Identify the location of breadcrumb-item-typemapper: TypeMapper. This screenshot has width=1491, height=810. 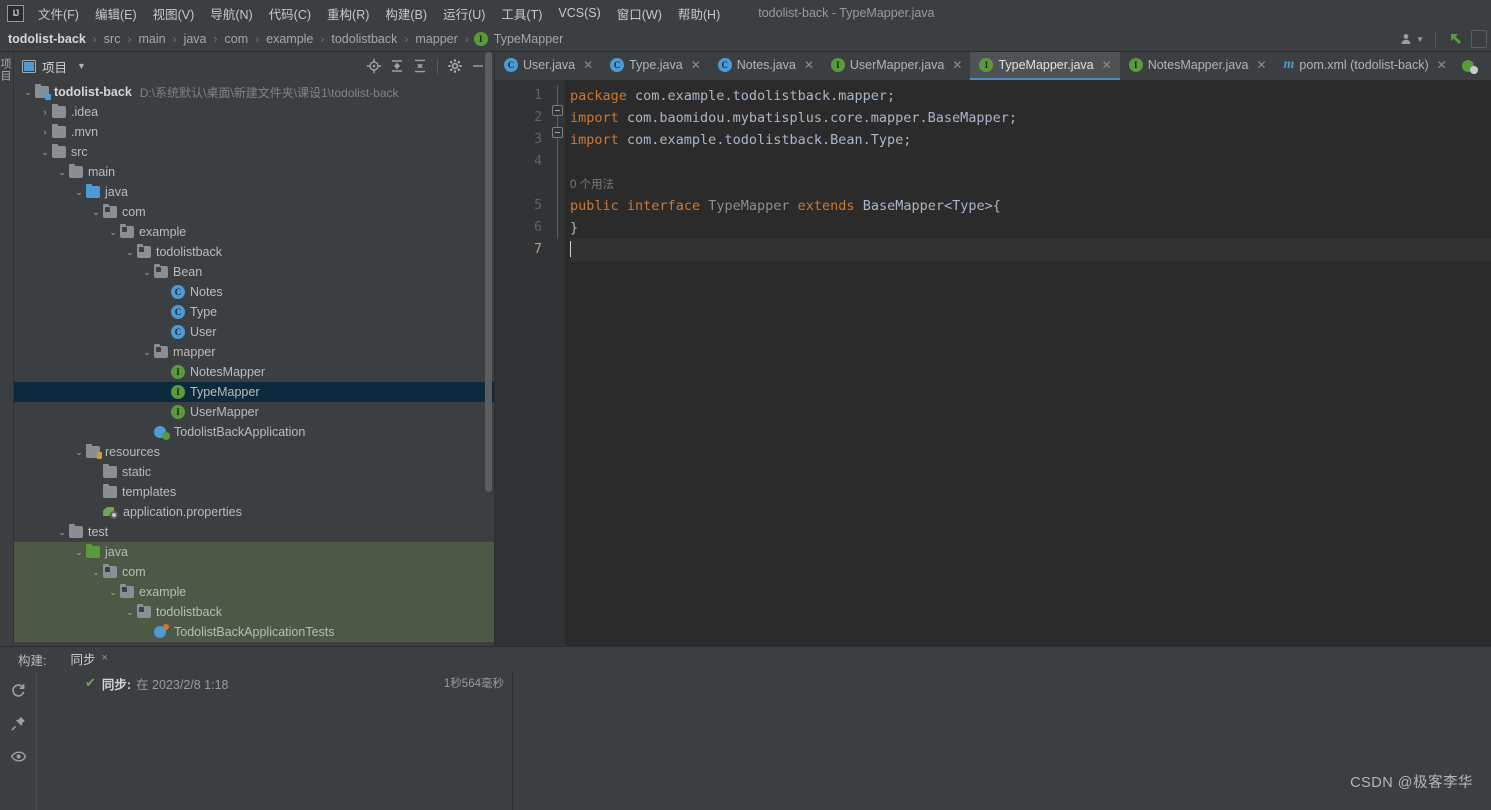
(528, 39).